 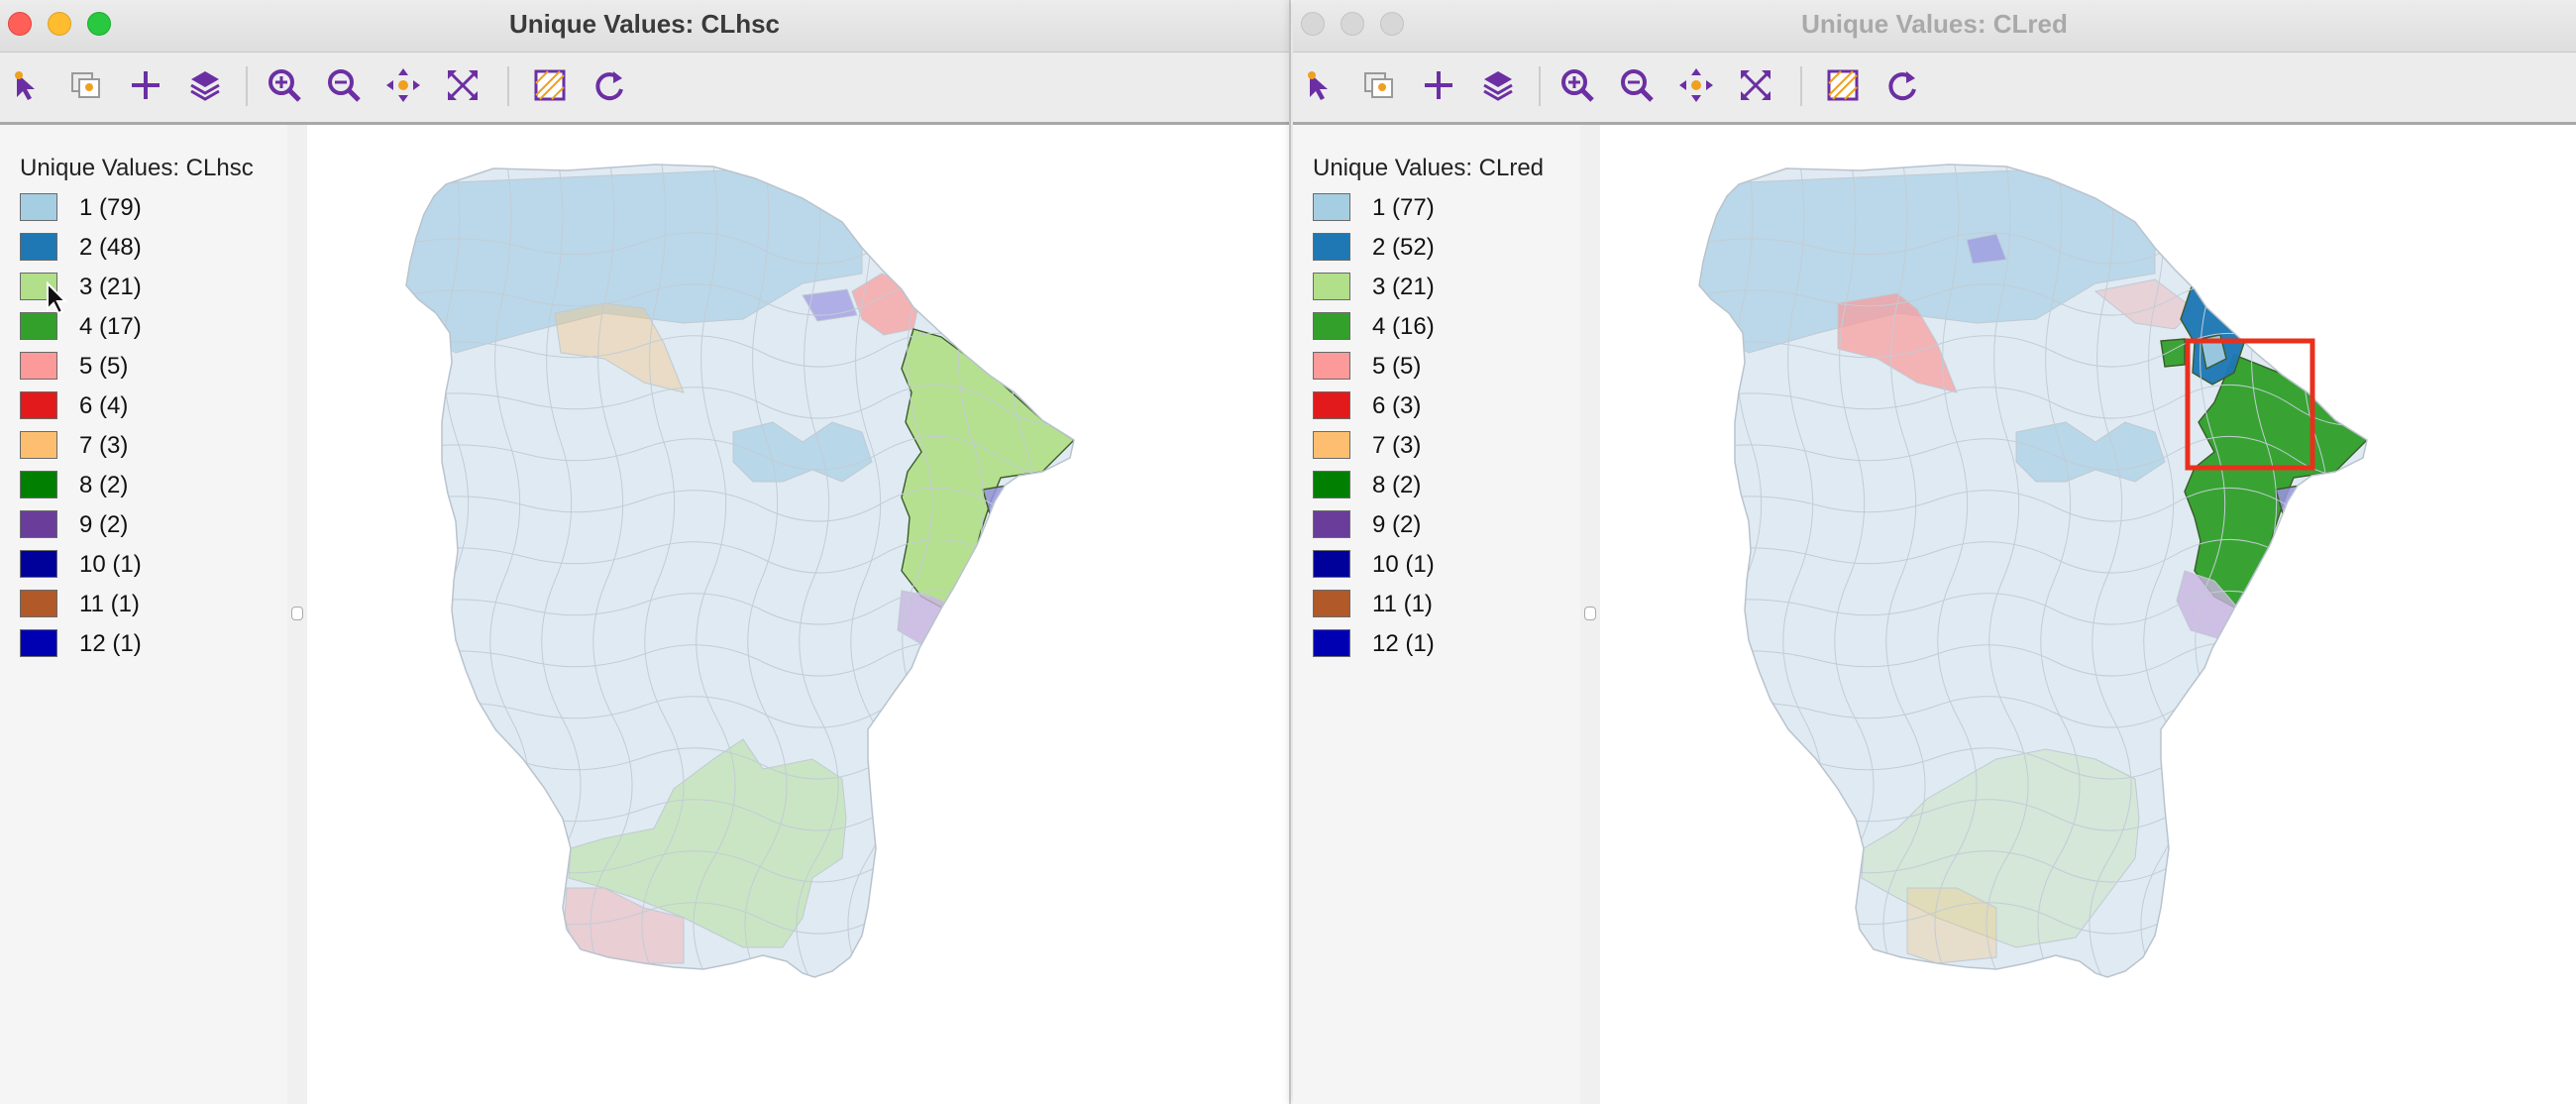 I want to click on legend-item: 6 (4), so click(x=148, y=405).